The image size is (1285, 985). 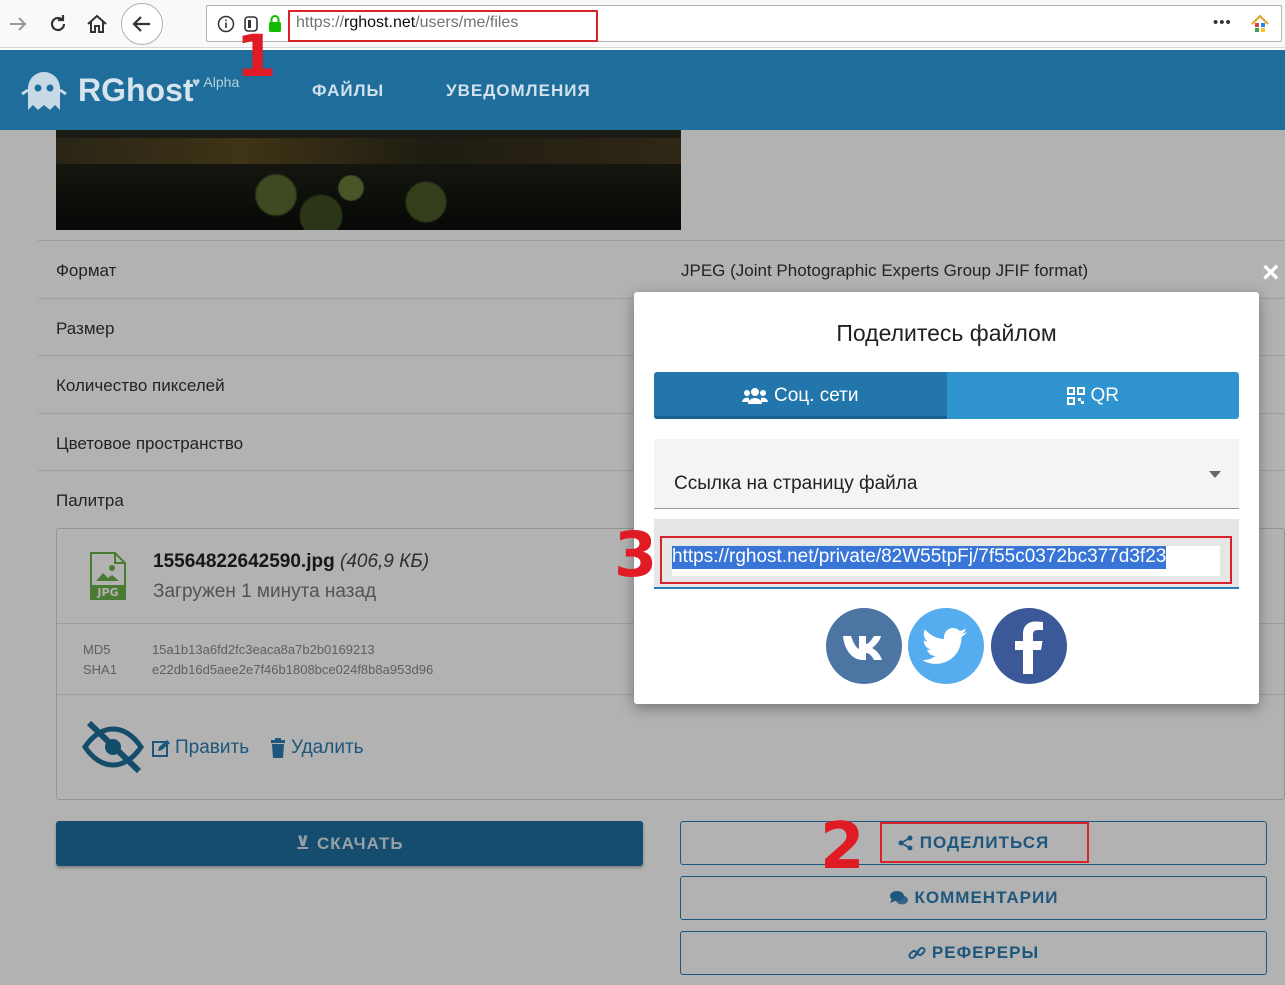 What do you see at coordinates (796, 483) in the screenshot?
I see `link-type-value: Ссылка на страницу файла` at bounding box center [796, 483].